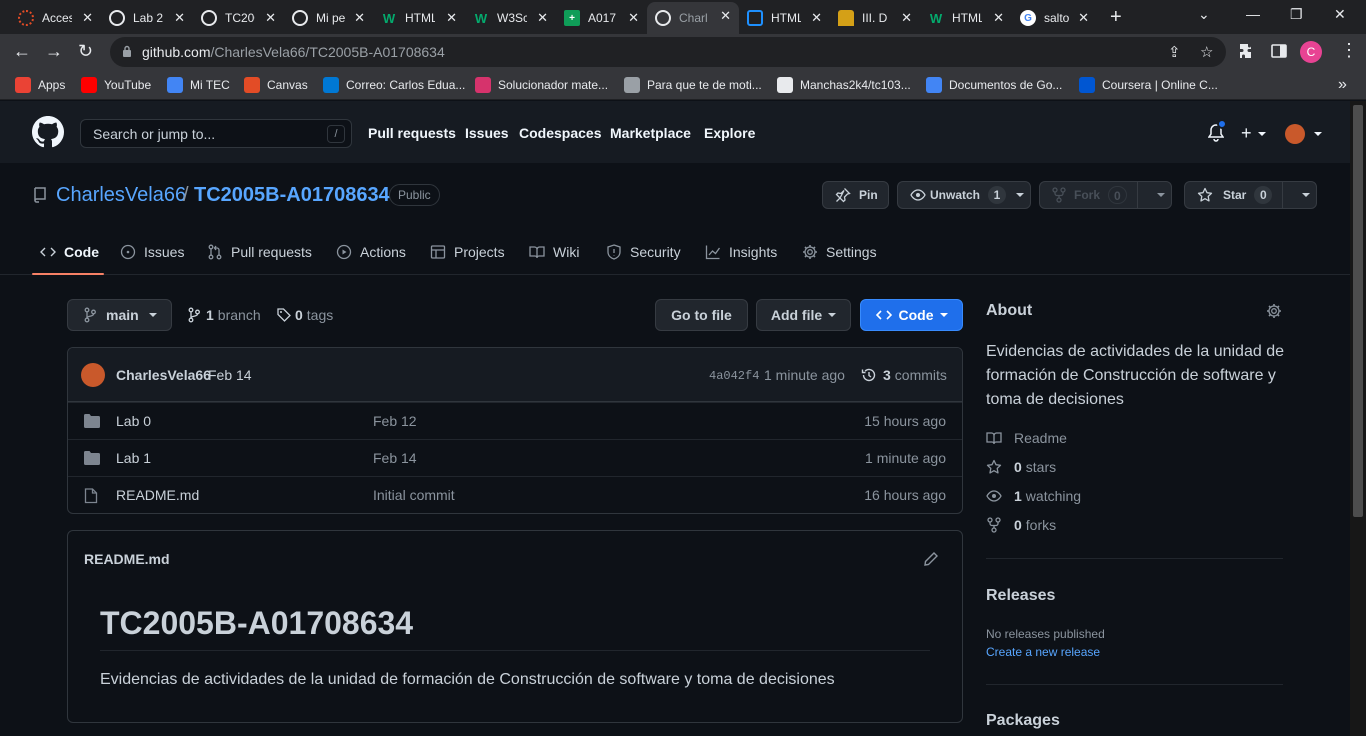 The image size is (1366, 736). What do you see at coordinates (1253, 133) in the screenshot?
I see `create-new-icon: +` at bounding box center [1253, 133].